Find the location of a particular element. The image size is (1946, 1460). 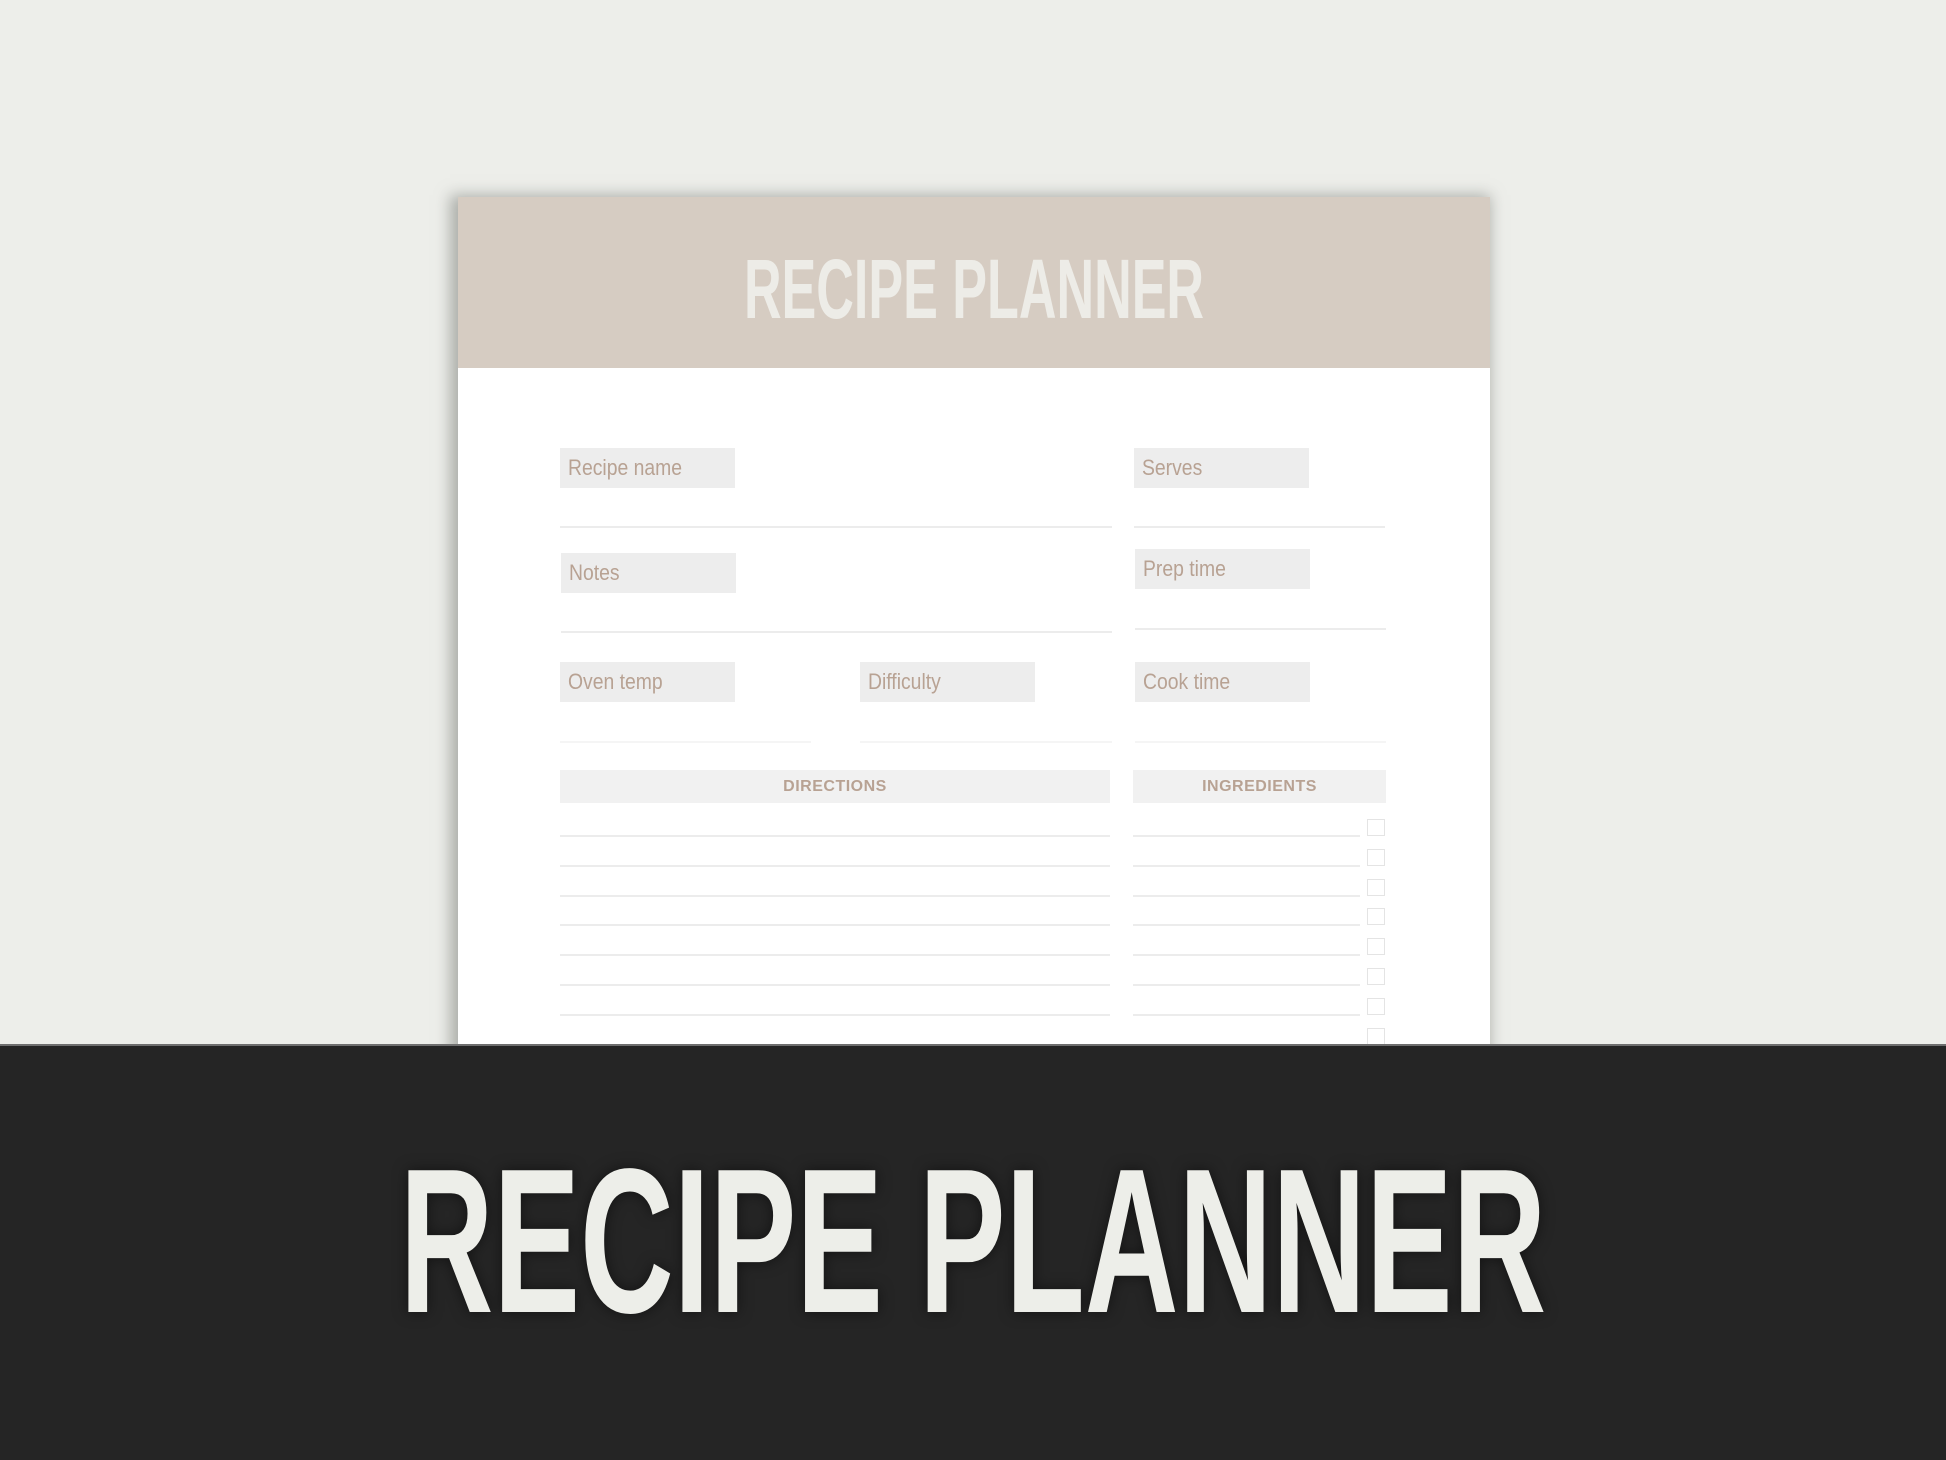

recipe-name-field is located at coordinates (836, 527).